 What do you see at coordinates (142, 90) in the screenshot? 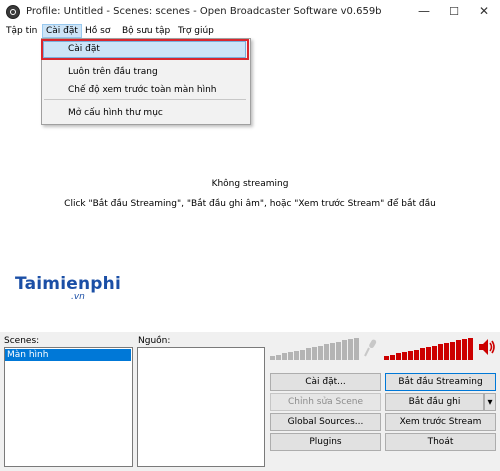
I see `dropdown-item-fullscreen-preview: Chế độ xem trước toàn màn hình` at bounding box center [142, 90].